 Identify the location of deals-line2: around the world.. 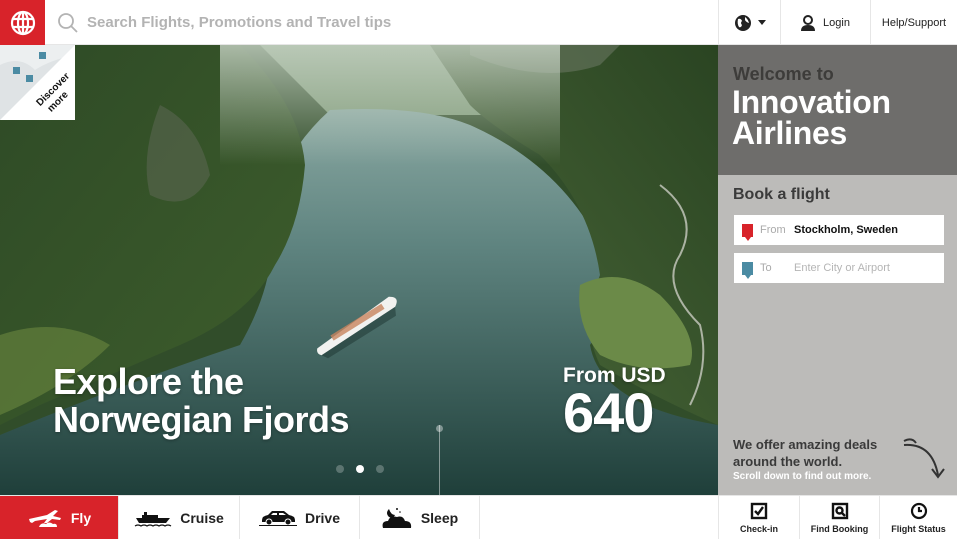
(788, 461).